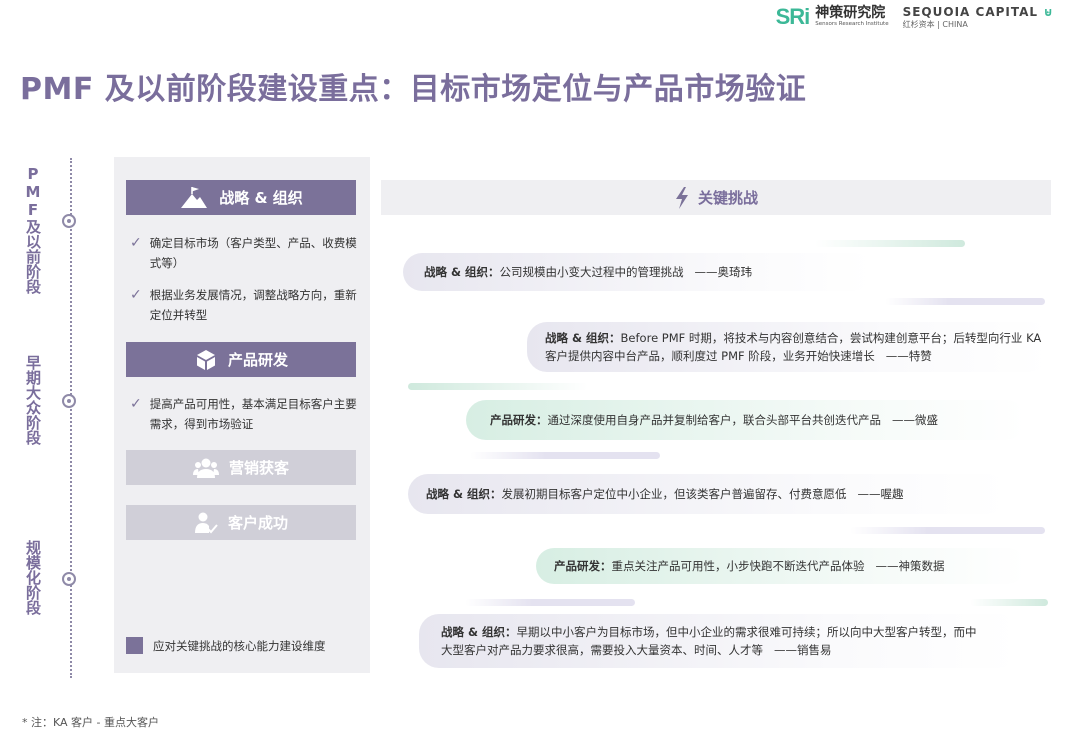 This screenshot has height=748, width=1080. Describe the element at coordinates (69, 401) in the screenshot. I see `stage-dot-early` at that location.